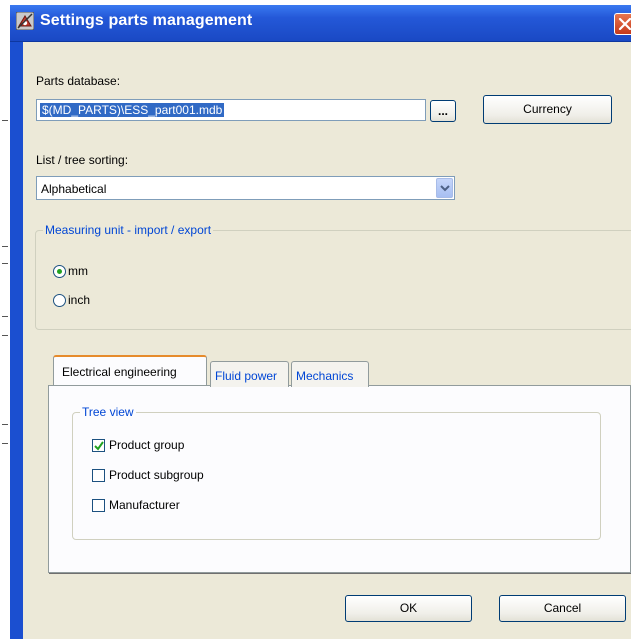 The width and height of the screenshot is (631, 639). What do you see at coordinates (79, 300) in the screenshot?
I see `radio-inch-label: inch` at bounding box center [79, 300].